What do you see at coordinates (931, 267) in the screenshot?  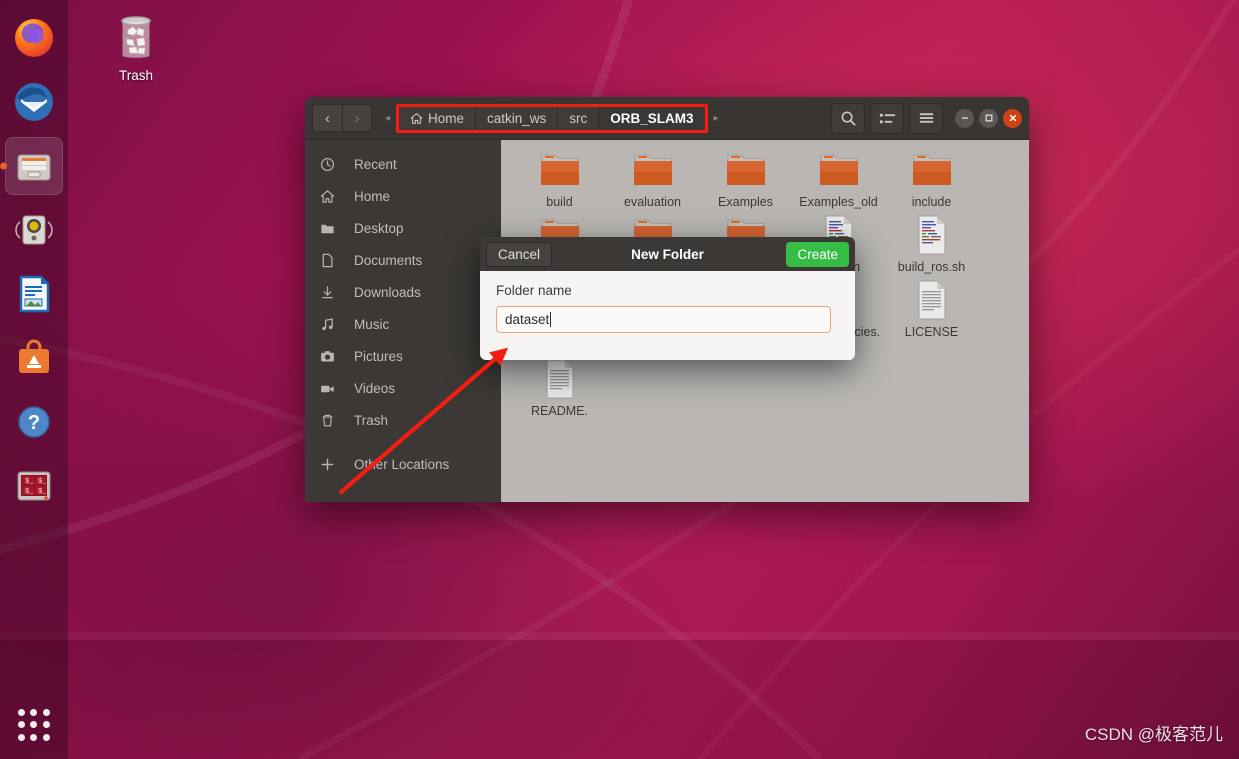 I see `file-label: build_ros.sh` at bounding box center [931, 267].